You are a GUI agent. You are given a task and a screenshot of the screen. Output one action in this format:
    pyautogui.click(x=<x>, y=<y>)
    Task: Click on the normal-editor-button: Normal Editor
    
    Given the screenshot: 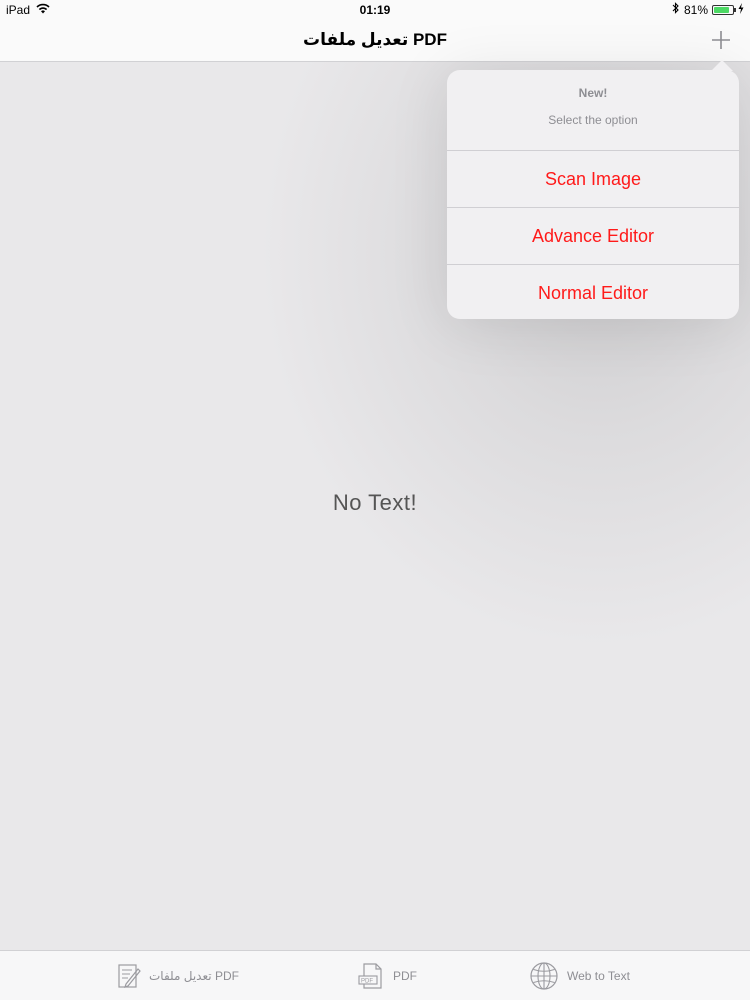 What is the action you would take?
    pyautogui.click(x=593, y=293)
    